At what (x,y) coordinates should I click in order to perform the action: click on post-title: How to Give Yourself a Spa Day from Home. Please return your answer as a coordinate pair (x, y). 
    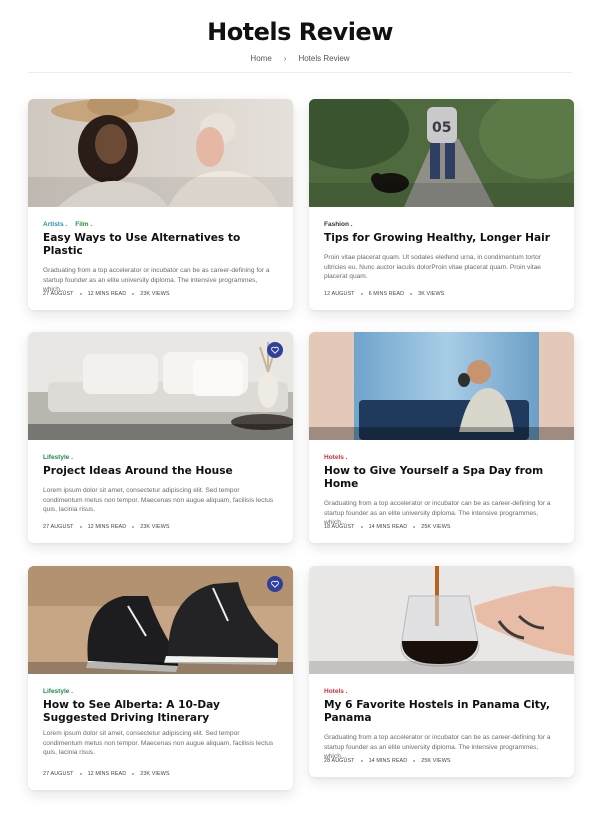
    Looking at the image, I should click on (441, 478).